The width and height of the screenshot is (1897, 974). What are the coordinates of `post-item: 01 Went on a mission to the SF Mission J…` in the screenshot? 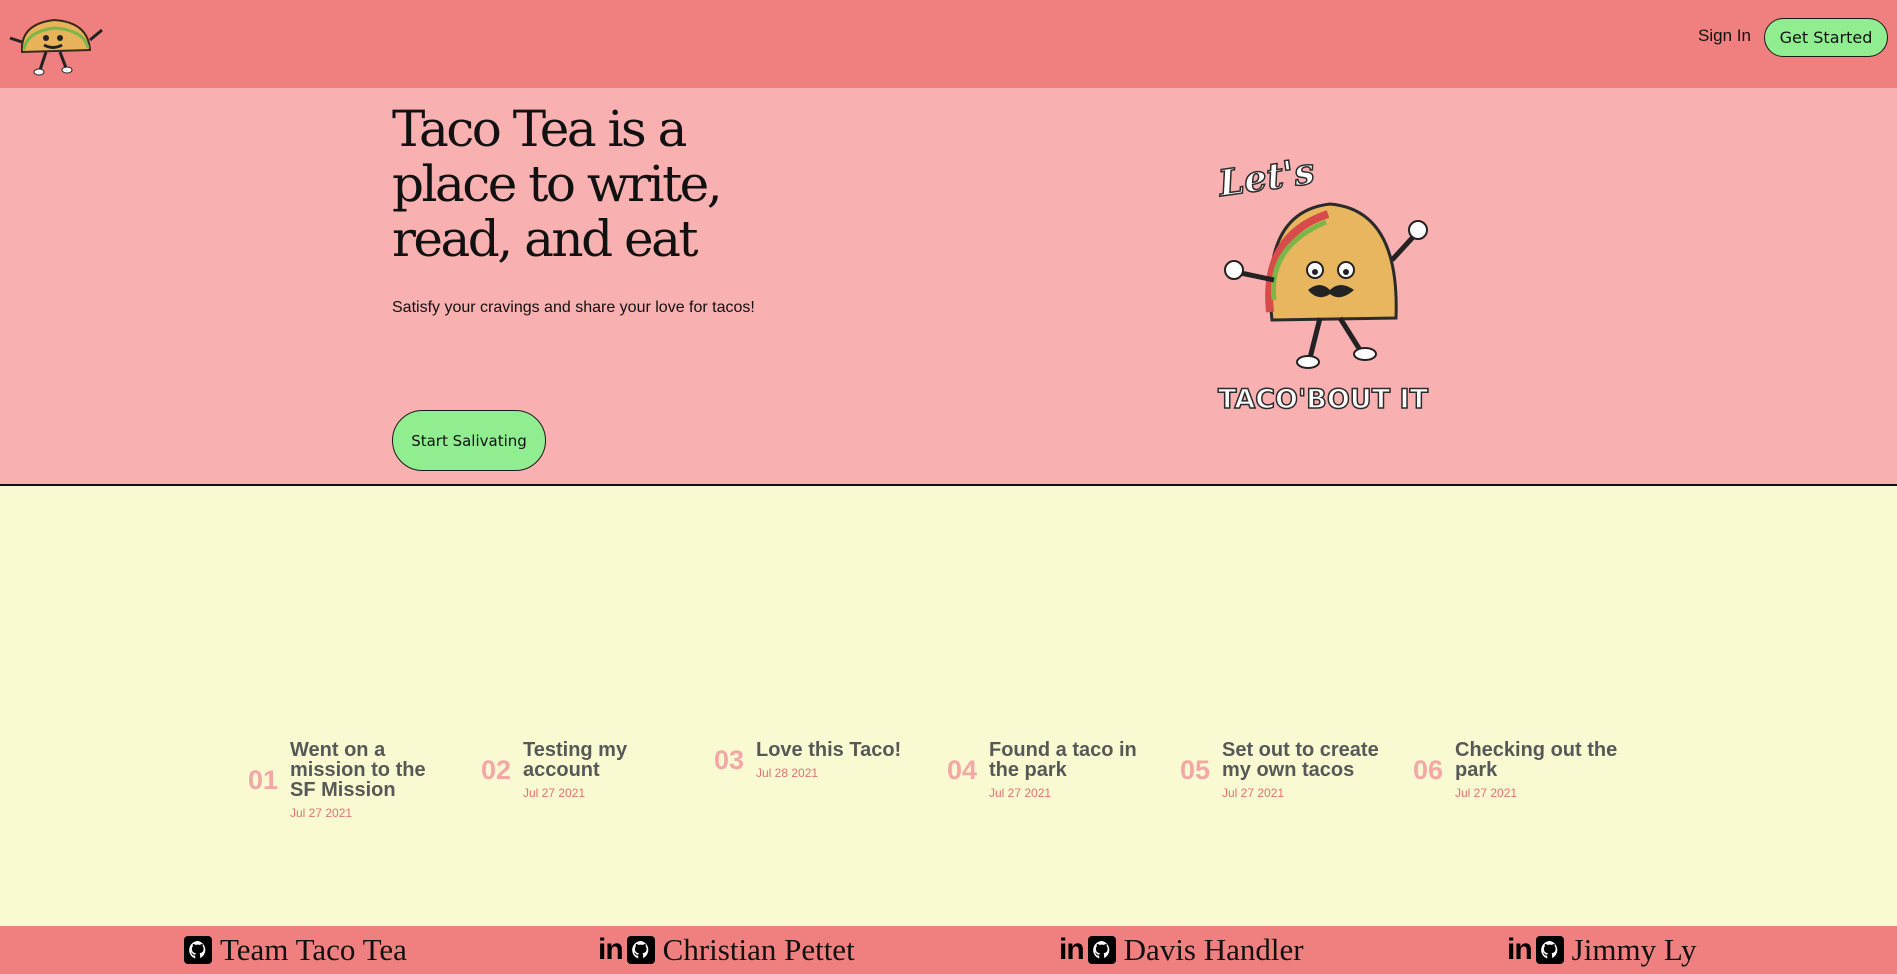 It's located at (358, 780).